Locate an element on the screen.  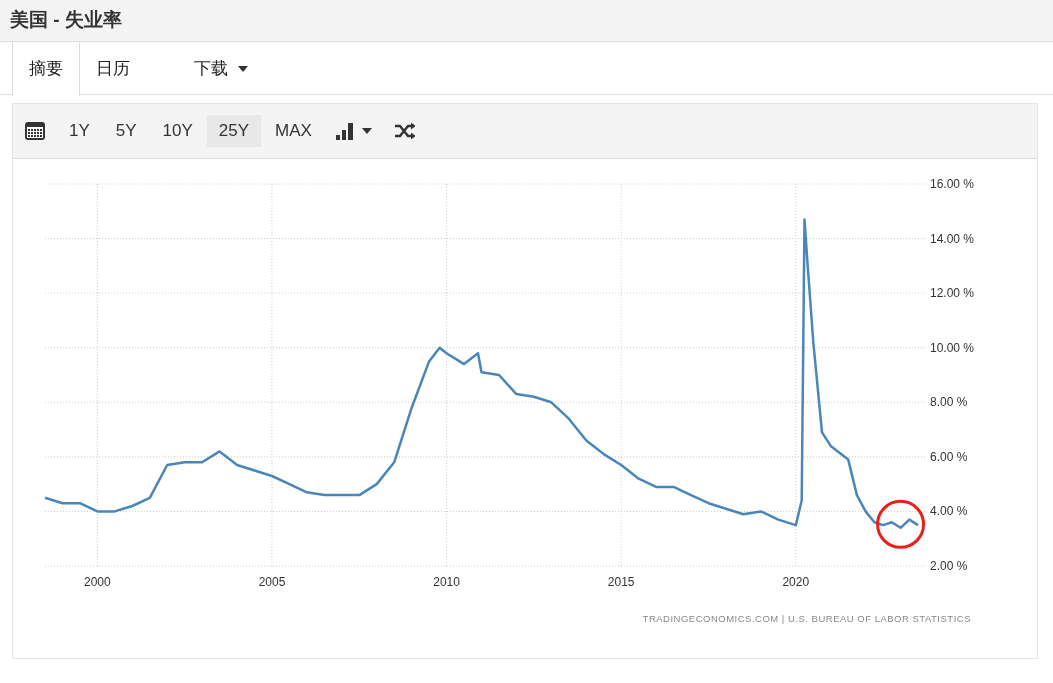
range-button: 5Y is located at coordinates (126, 131).